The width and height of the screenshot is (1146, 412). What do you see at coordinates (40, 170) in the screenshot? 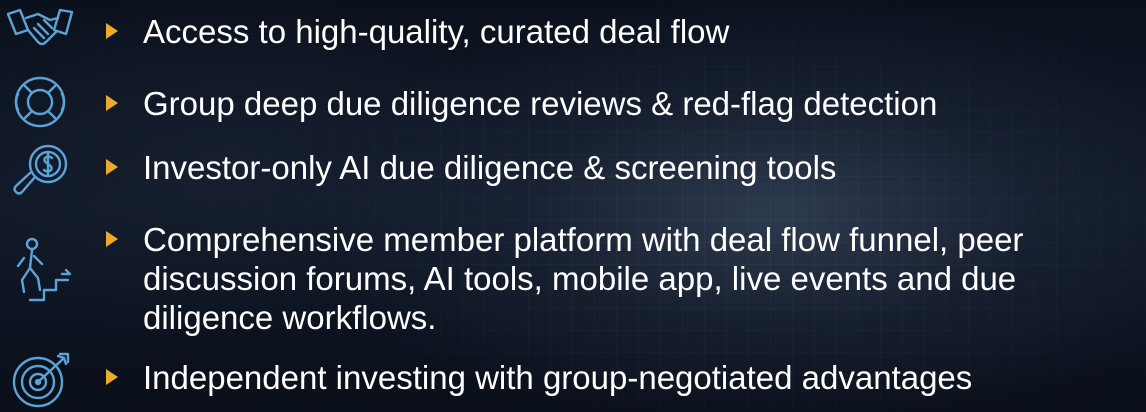
I see `magnifier-dollar-icon` at bounding box center [40, 170].